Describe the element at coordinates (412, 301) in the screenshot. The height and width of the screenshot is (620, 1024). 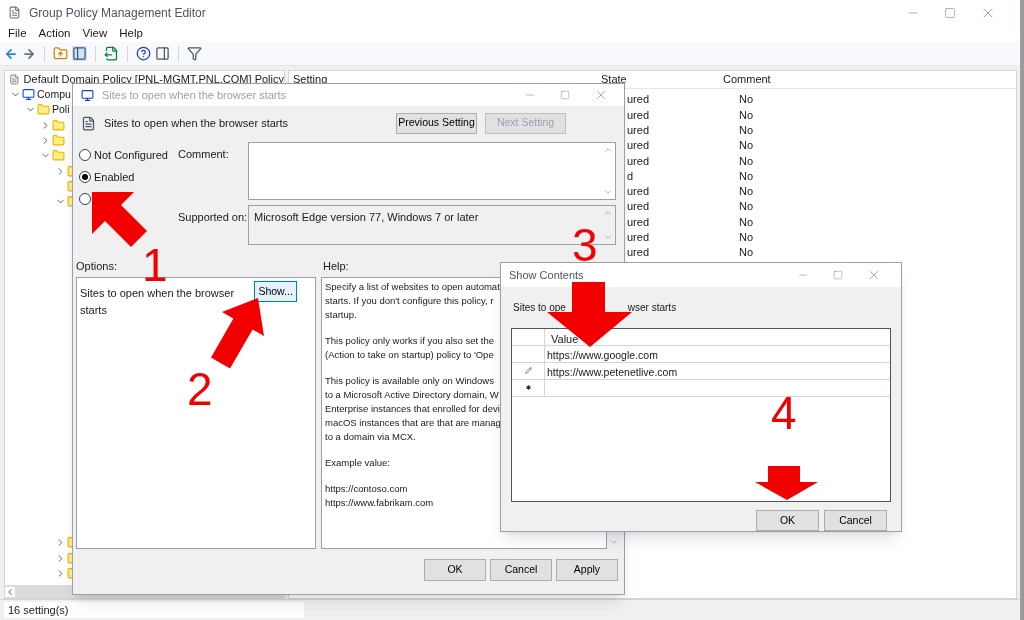
I see `help-text: Specify a list of websites to open automat starts. If you don't configure this policy, r startup.` at that location.